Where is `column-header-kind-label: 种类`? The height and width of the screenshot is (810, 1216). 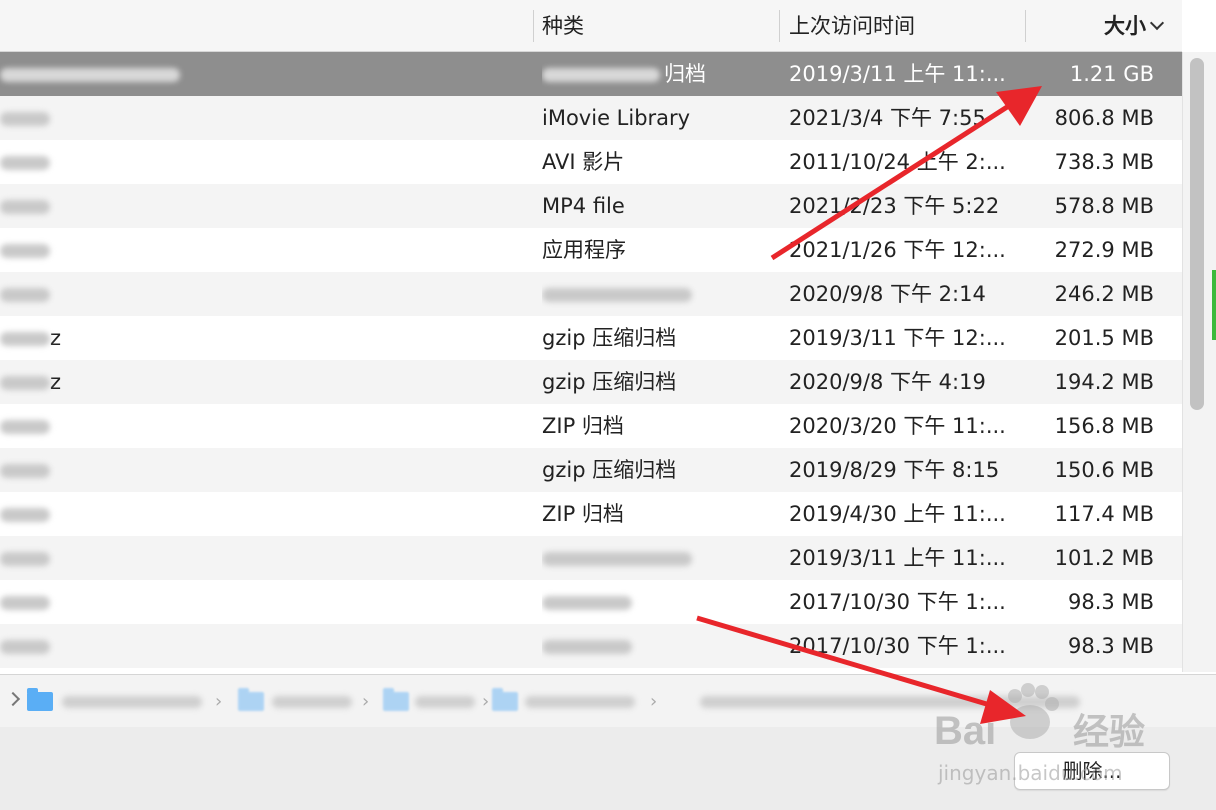
column-header-kind-label: 种类 is located at coordinates (563, 26).